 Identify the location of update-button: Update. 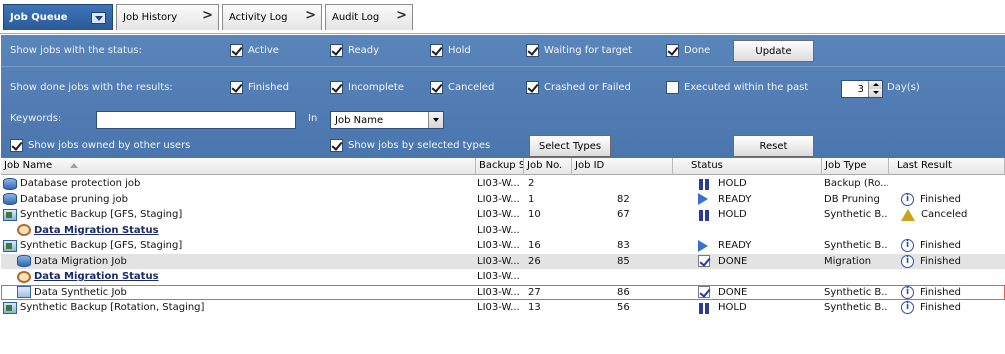
(773, 51).